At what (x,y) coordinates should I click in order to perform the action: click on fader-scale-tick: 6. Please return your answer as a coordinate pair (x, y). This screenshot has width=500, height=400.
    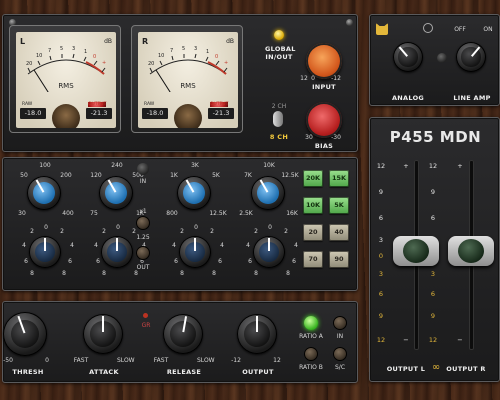
    Looking at the image, I should click on (381, 218).